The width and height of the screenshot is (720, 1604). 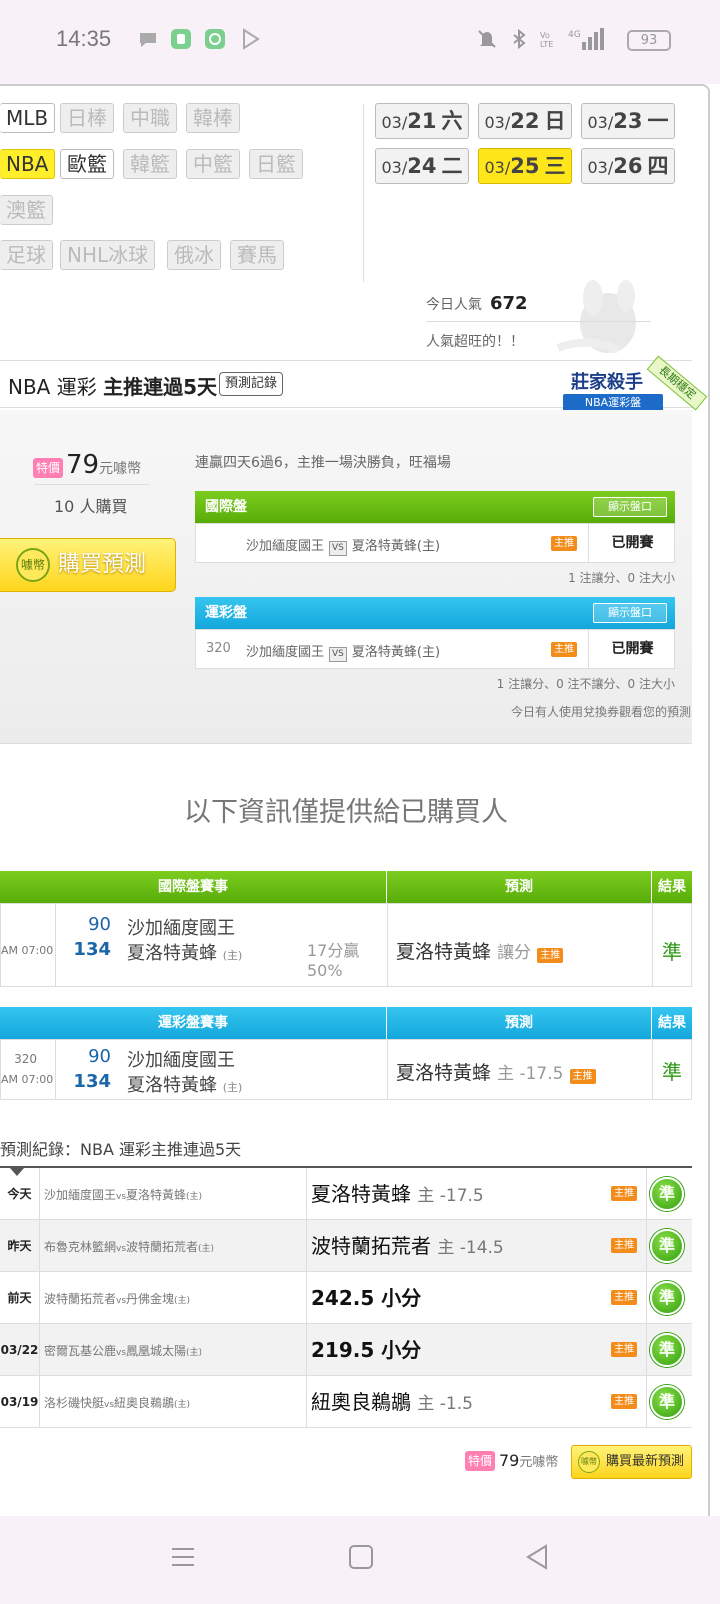 I want to click on sport-china-basketball: 中籃, so click(x=213, y=164).